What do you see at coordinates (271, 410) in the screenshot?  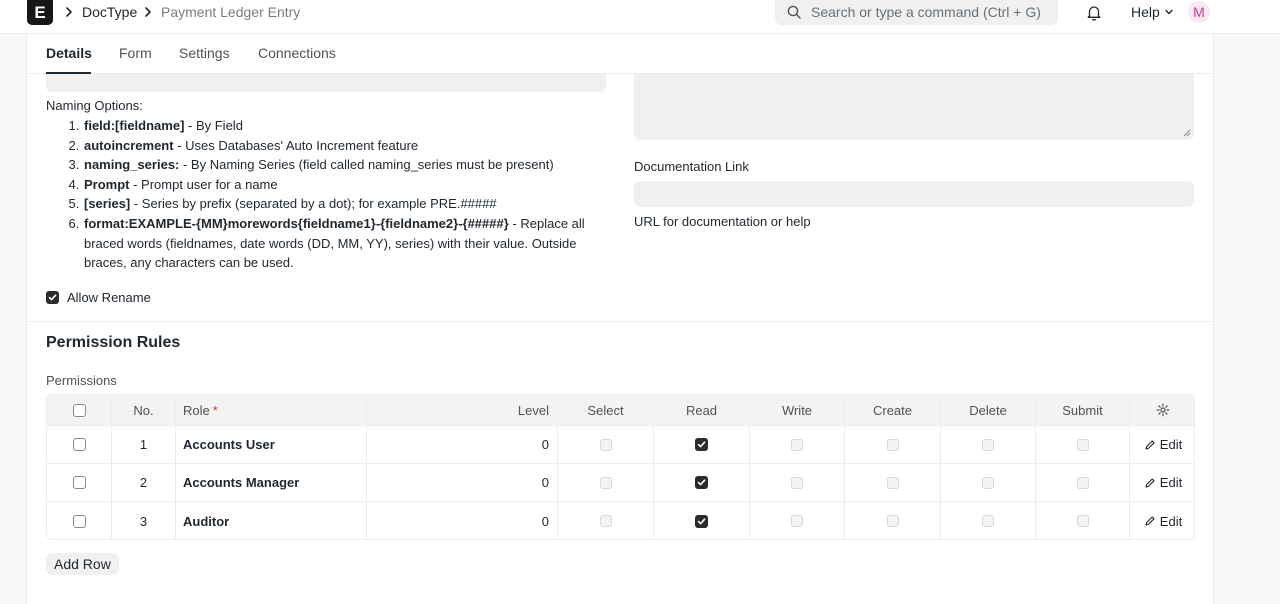 I see `grid-header-cell: Role *` at bounding box center [271, 410].